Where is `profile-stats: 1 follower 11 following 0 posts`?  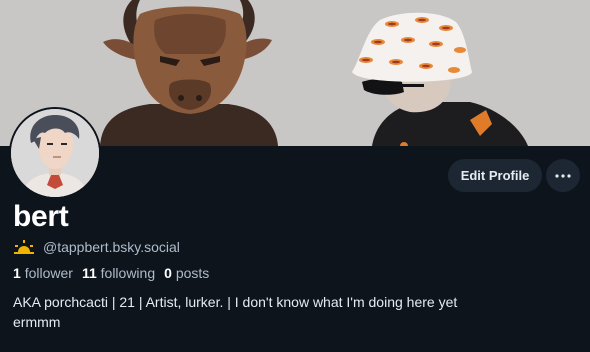
profile-stats: 1 follower 11 following 0 posts is located at coordinates (111, 273).